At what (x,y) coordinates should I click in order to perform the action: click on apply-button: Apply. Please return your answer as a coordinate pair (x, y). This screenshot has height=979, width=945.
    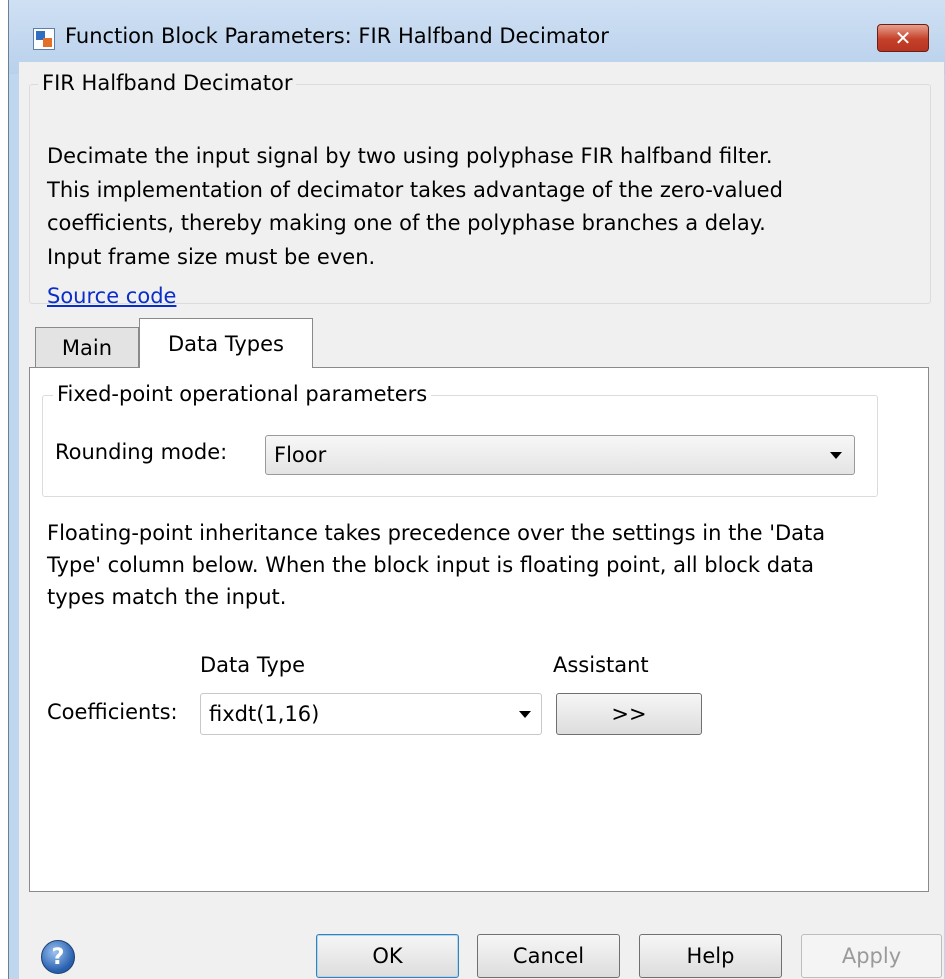
    Looking at the image, I should click on (871, 956).